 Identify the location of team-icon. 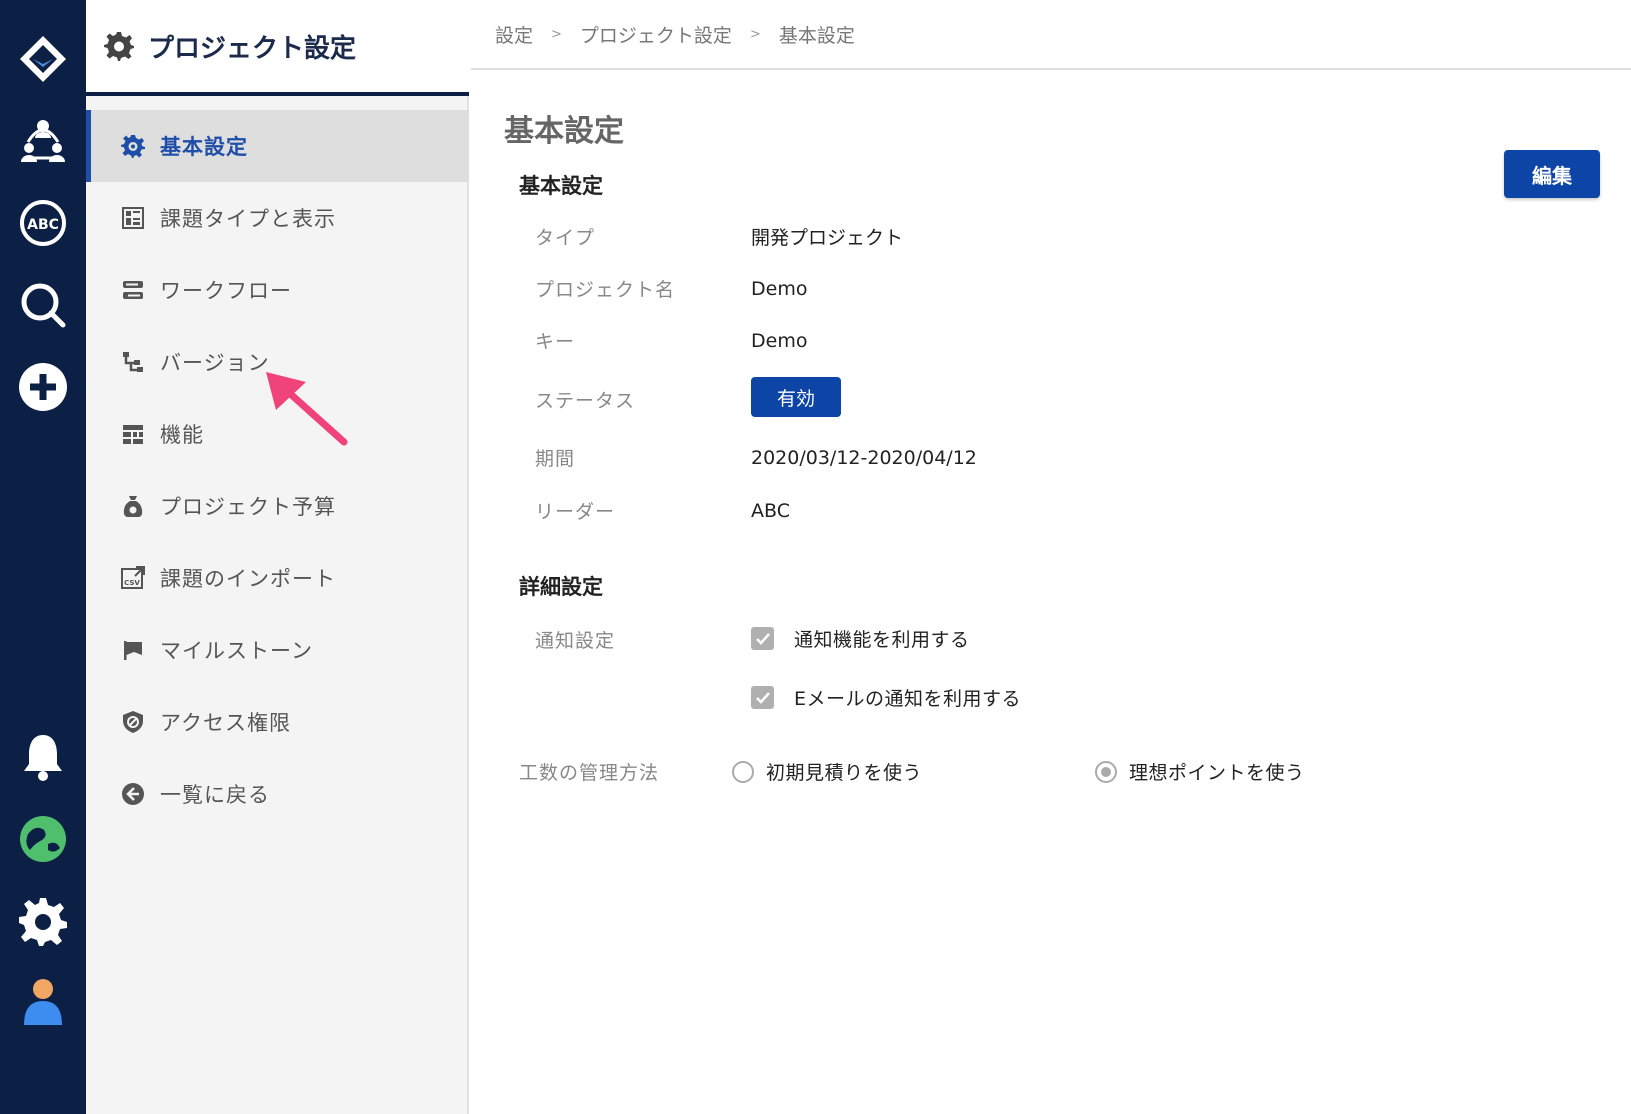
(43, 141).